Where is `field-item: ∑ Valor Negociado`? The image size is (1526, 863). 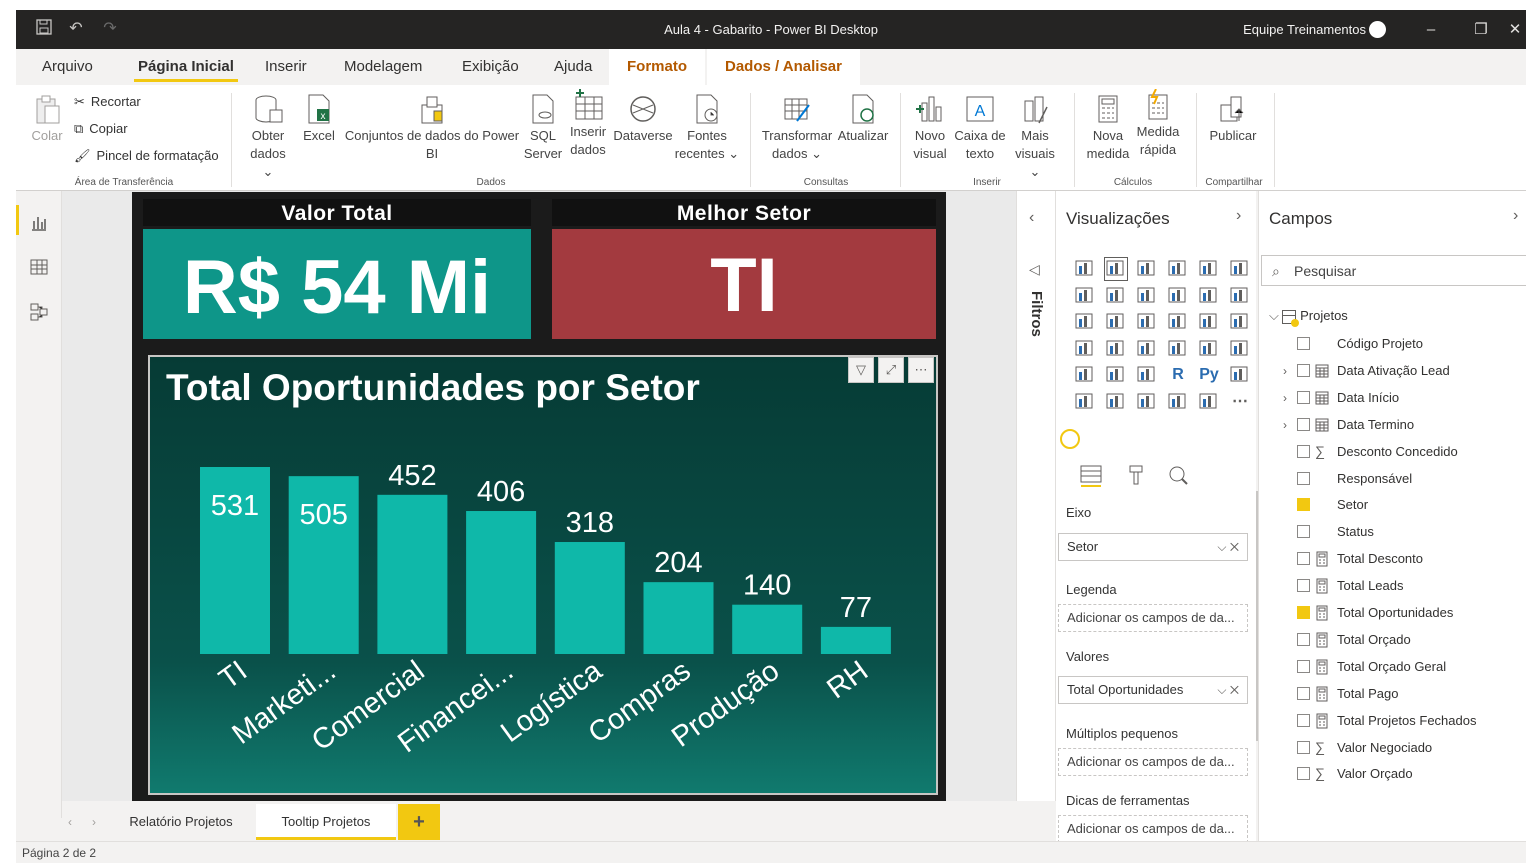
field-item: ∑ Valor Negociado is located at coordinates (1411, 748).